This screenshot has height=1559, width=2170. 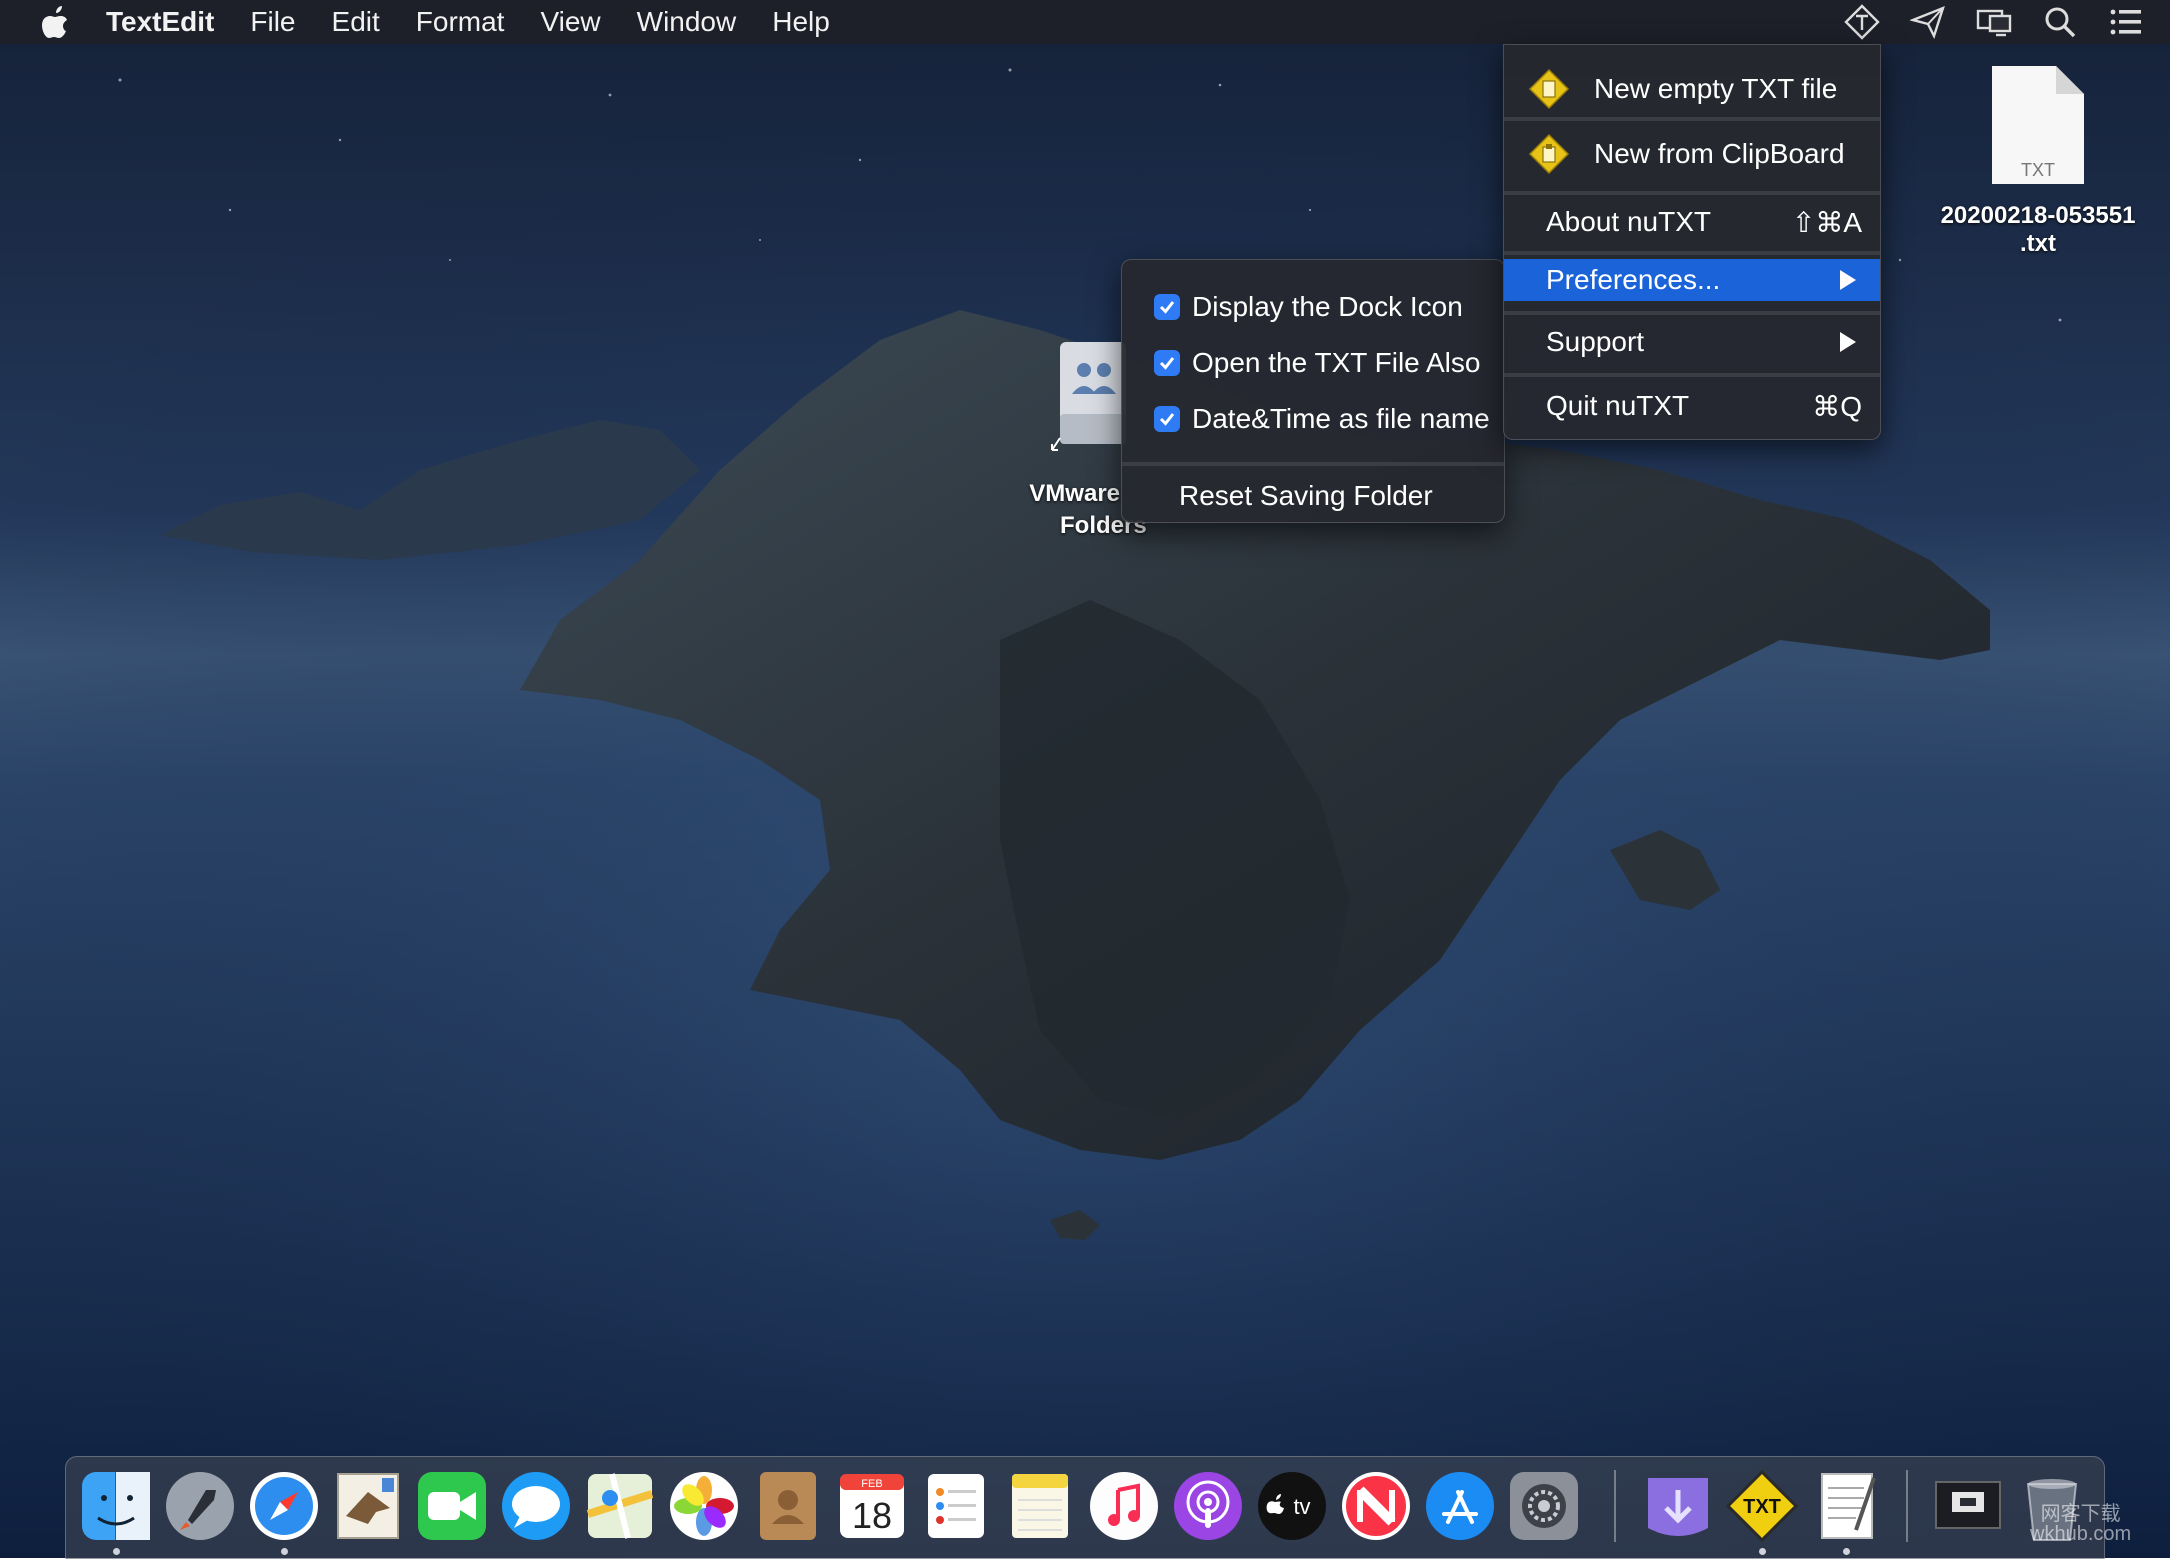 What do you see at coordinates (2080, 1514) in the screenshot?
I see `watermark-line1: 网客下载` at bounding box center [2080, 1514].